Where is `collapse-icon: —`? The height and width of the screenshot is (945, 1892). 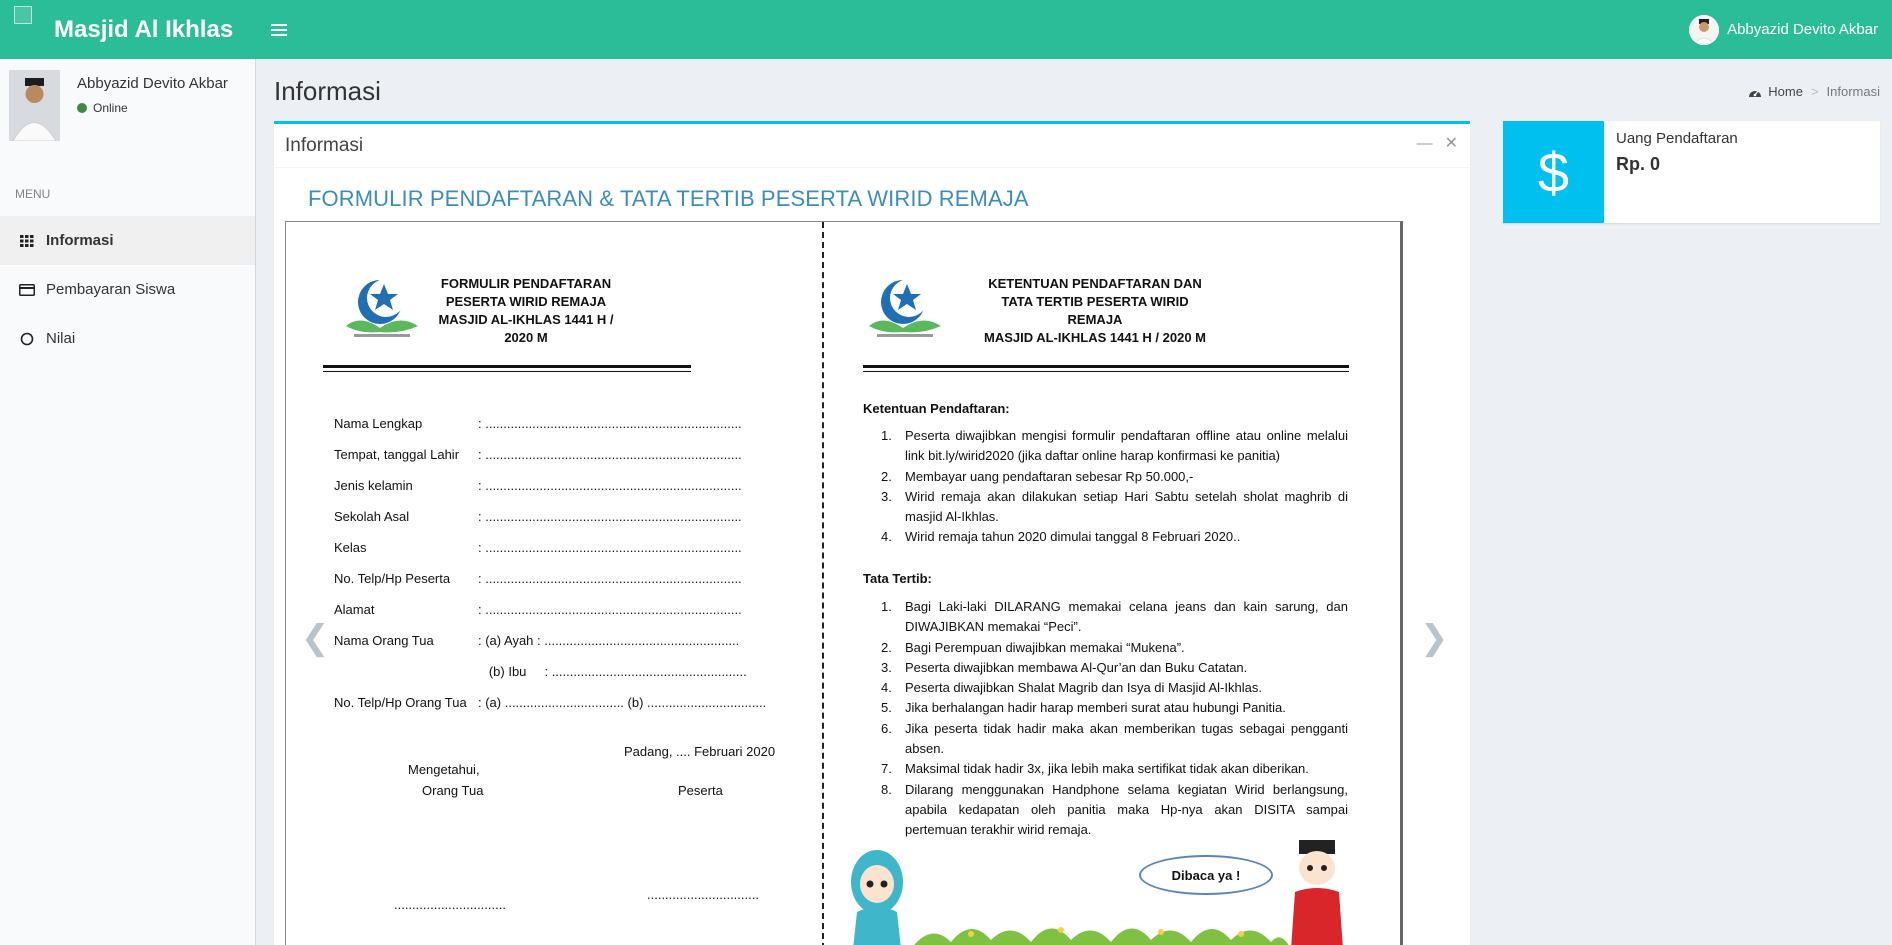
collapse-icon: — is located at coordinates (1425, 144).